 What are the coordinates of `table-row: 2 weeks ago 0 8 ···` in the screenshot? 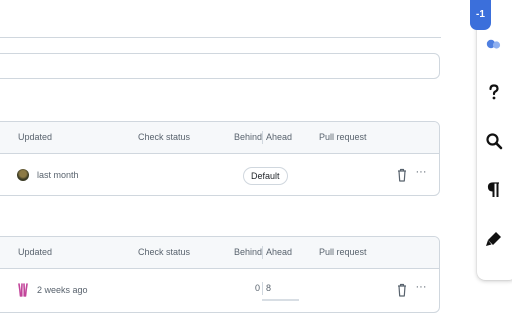 It's located at (219, 290).